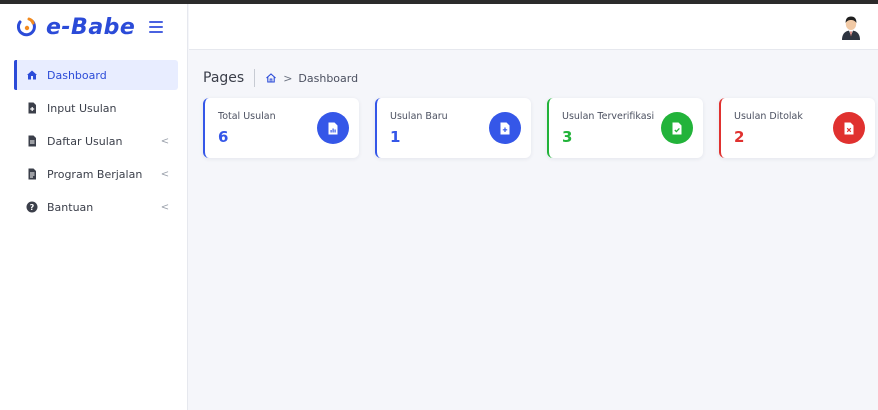 The image size is (878, 410). I want to click on avatar-icon, so click(851, 28).